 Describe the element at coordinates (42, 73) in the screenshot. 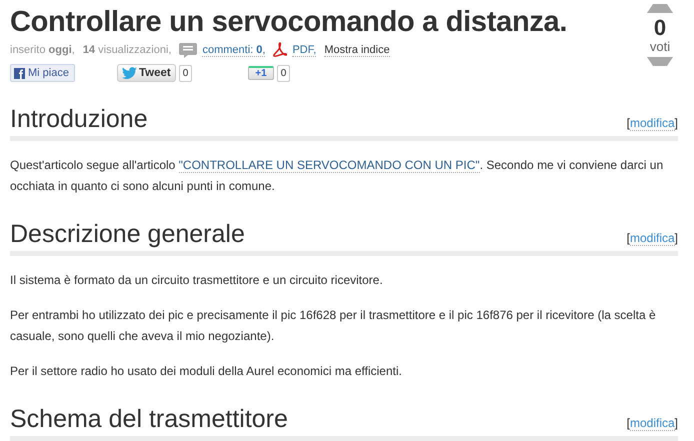

I see `like-button: Mi piace` at that location.